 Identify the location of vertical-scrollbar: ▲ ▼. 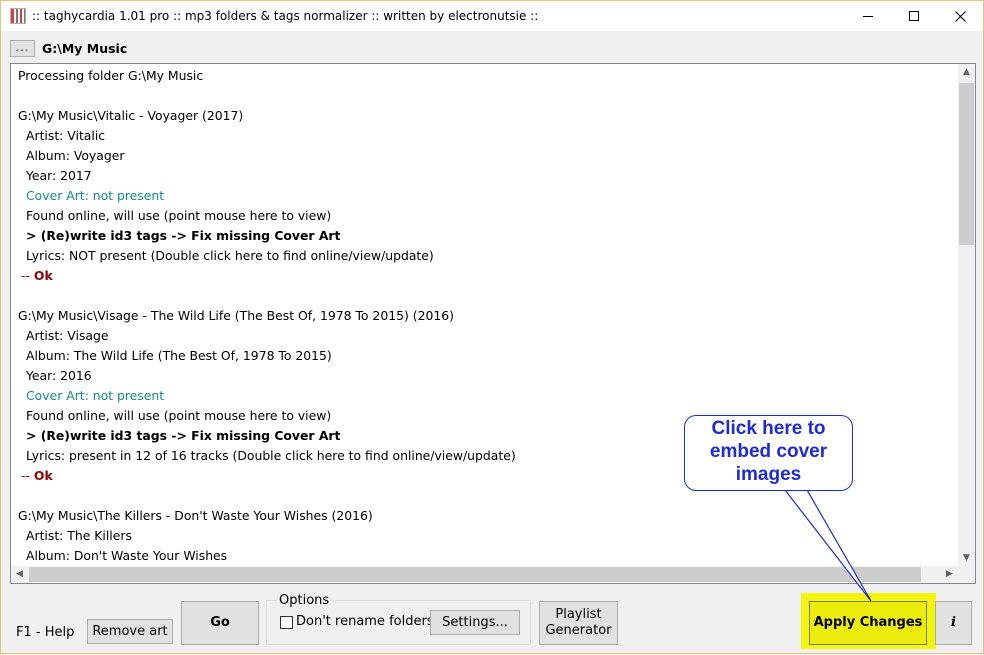
(966, 315).